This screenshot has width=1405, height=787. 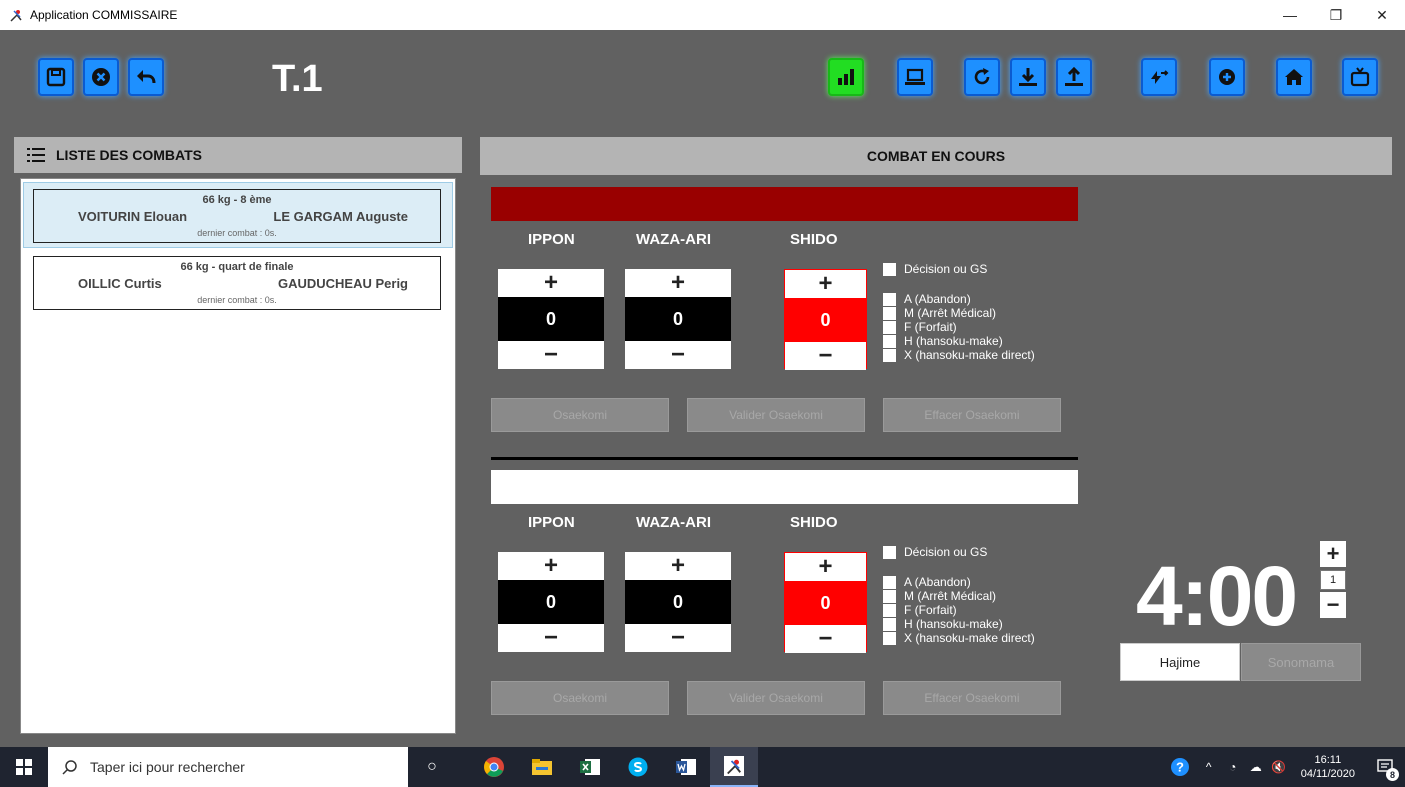 What do you see at coordinates (1382, 15) in the screenshot?
I see `close-window-button: ✕` at bounding box center [1382, 15].